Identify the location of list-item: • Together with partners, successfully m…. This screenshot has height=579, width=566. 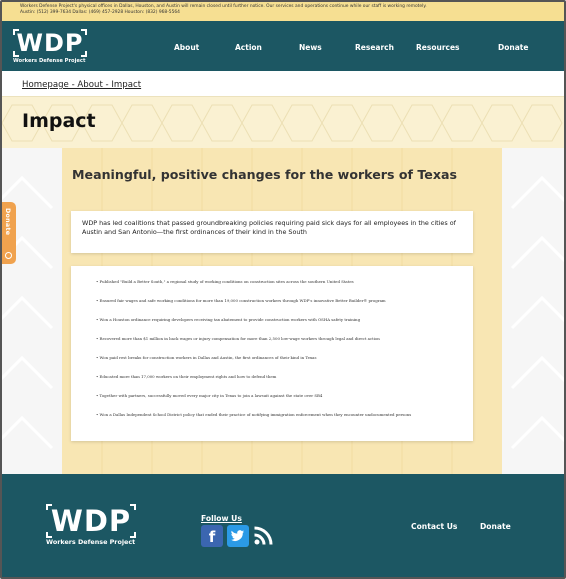
(209, 395).